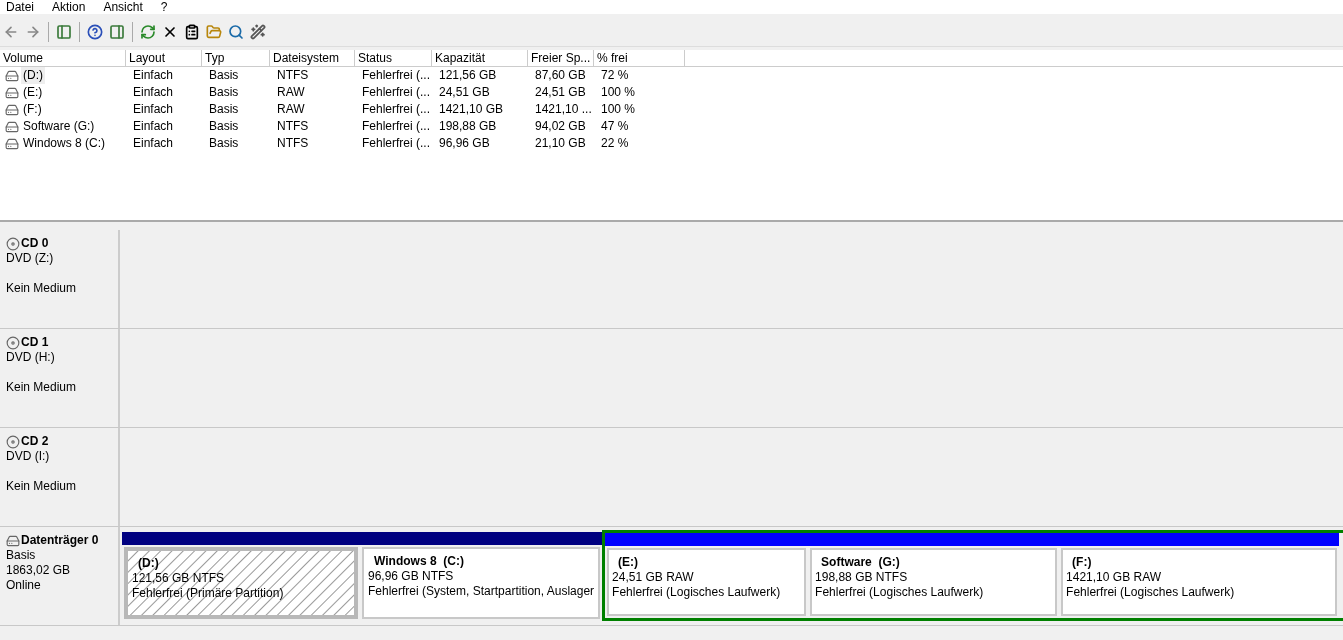  I want to click on disk-info: Basis, so click(21, 555).